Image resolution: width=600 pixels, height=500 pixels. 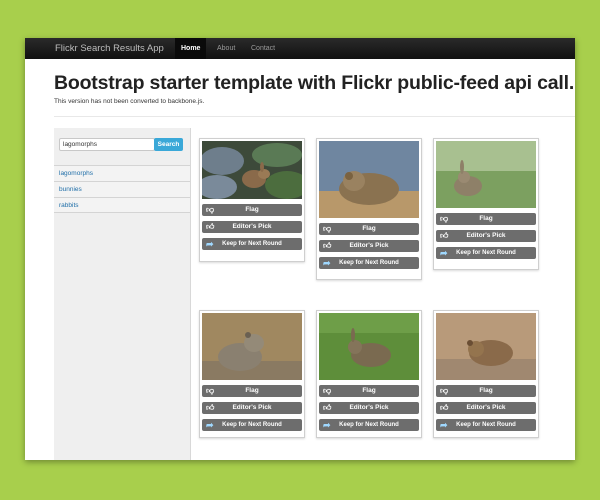 What do you see at coordinates (486, 174) in the screenshot?
I see `photo-rabbit-in-grass` at bounding box center [486, 174].